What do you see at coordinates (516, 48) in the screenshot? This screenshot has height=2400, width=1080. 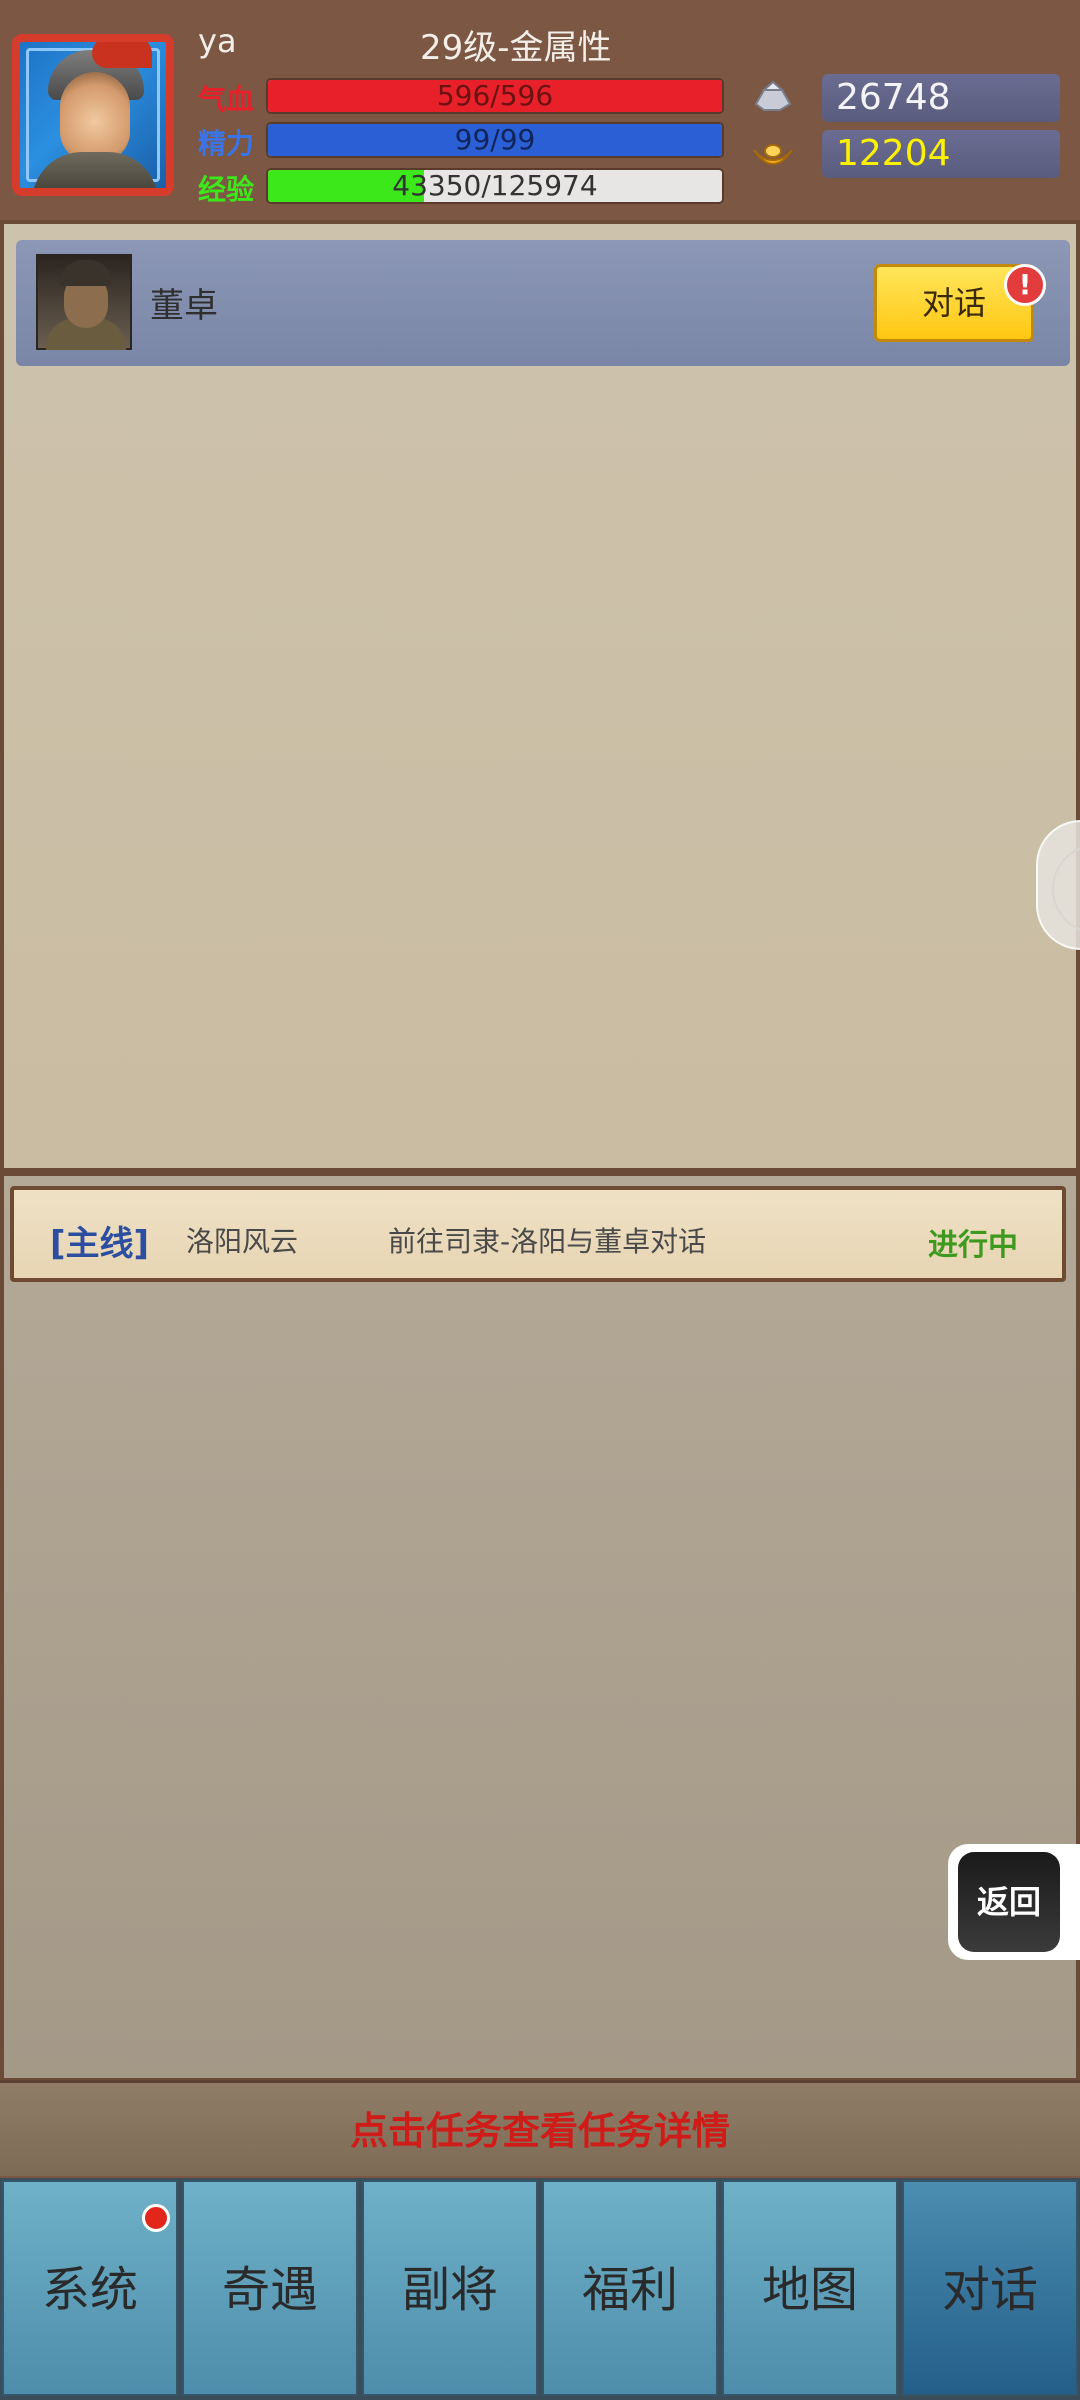 I see `player-level: 29级-金属性` at bounding box center [516, 48].